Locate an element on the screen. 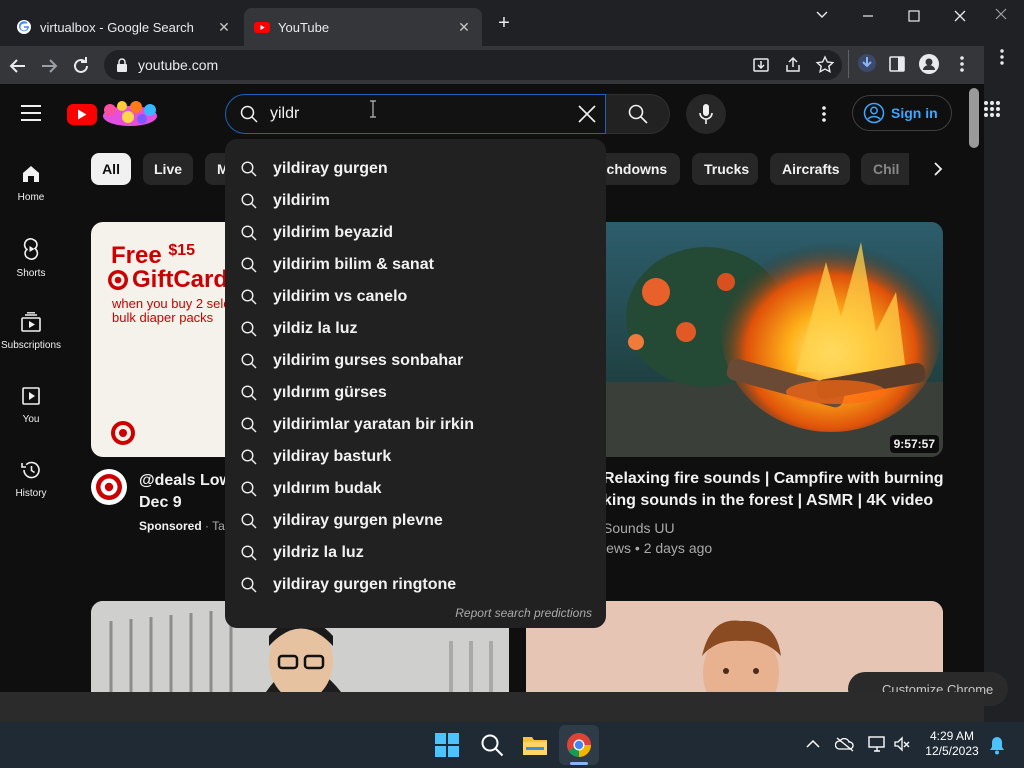 The height and width of the screenshot is (768, 1024). file-explorer-icon is located at coordinates (535, 745).